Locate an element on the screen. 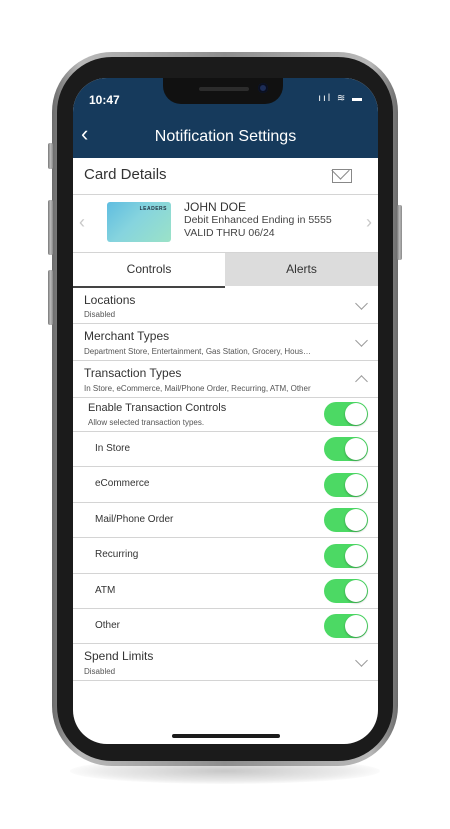  tab-alerts: Alerts is located at coordinates (301, 269).